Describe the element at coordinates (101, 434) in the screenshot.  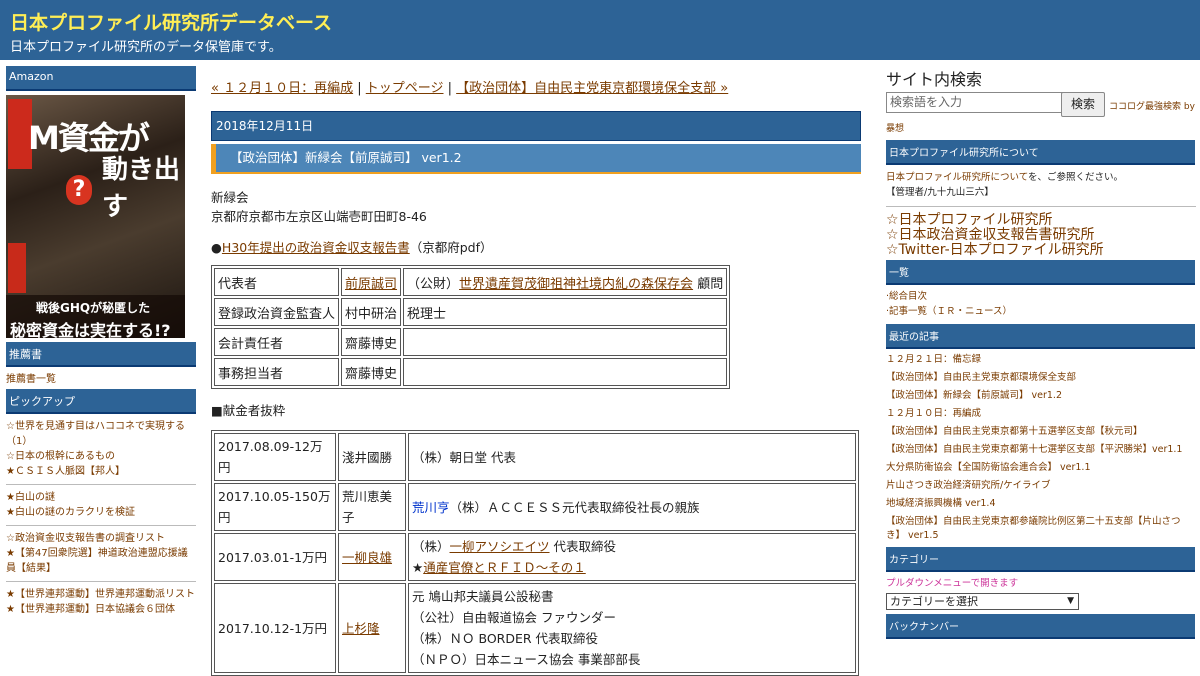
I see `pickup-item: ☆世界を見通す目はハココネで実現する（1）` at that location.